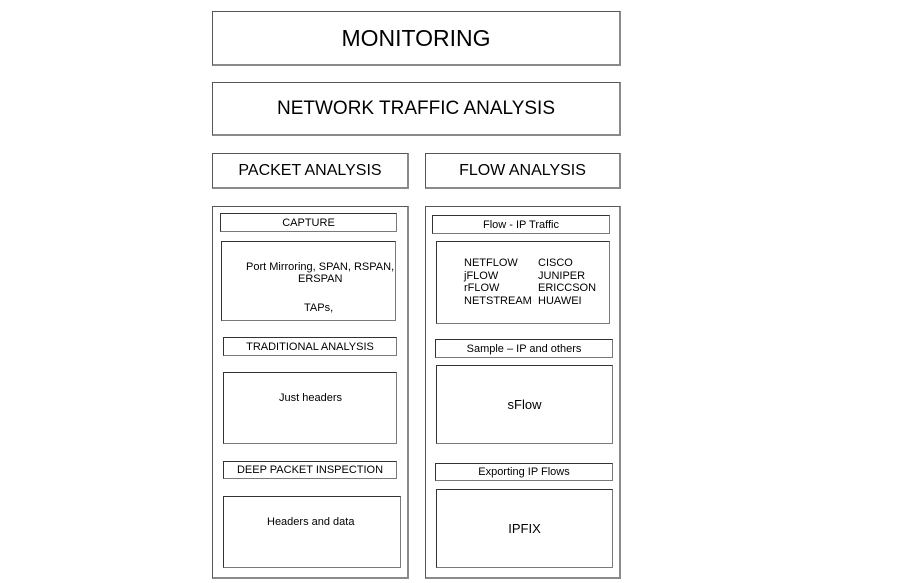  I want to click on flow-ip-header: Flow - IP Traffic, so click(520, 224).